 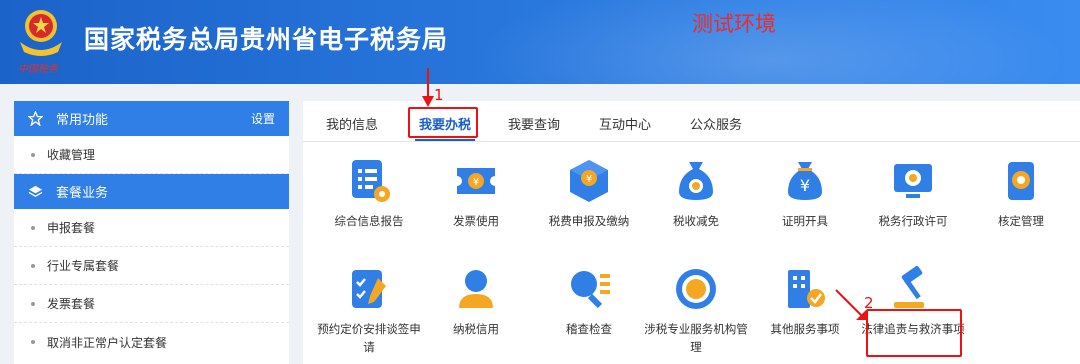 I want to click on monitor-search-icon, so click(x=913, y=181).